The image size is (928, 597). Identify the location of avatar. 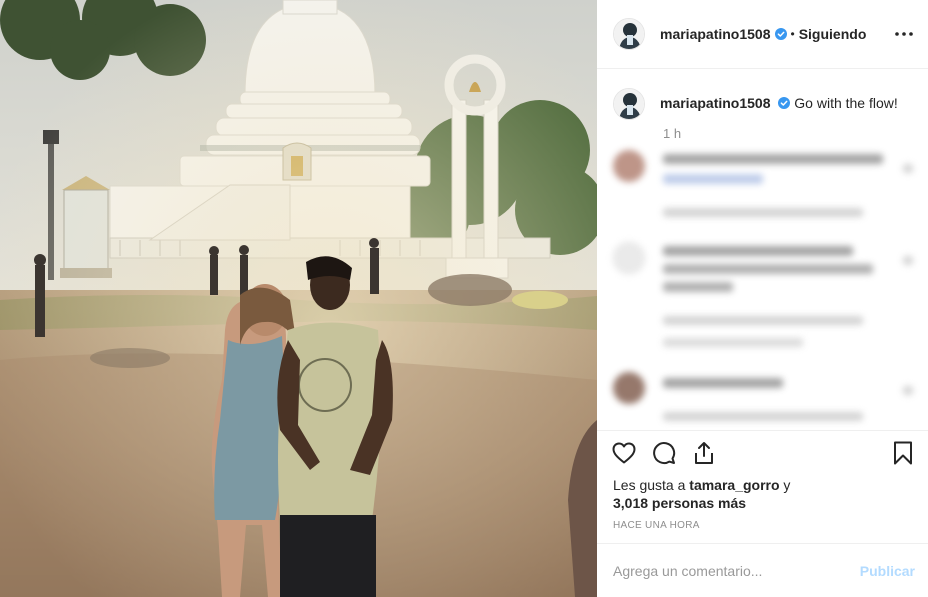
(629, 34).